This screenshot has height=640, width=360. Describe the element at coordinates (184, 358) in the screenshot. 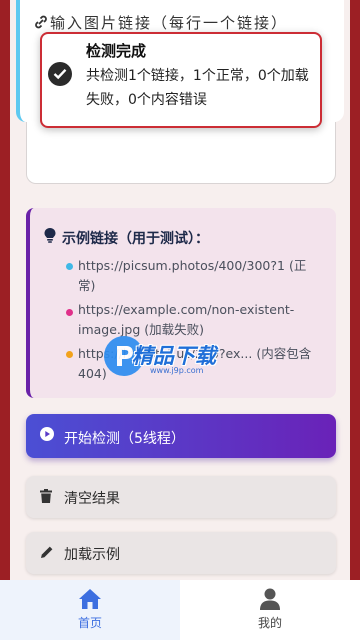

I see `watermark-logo: 精品下载 www.j9p.com` at that location.